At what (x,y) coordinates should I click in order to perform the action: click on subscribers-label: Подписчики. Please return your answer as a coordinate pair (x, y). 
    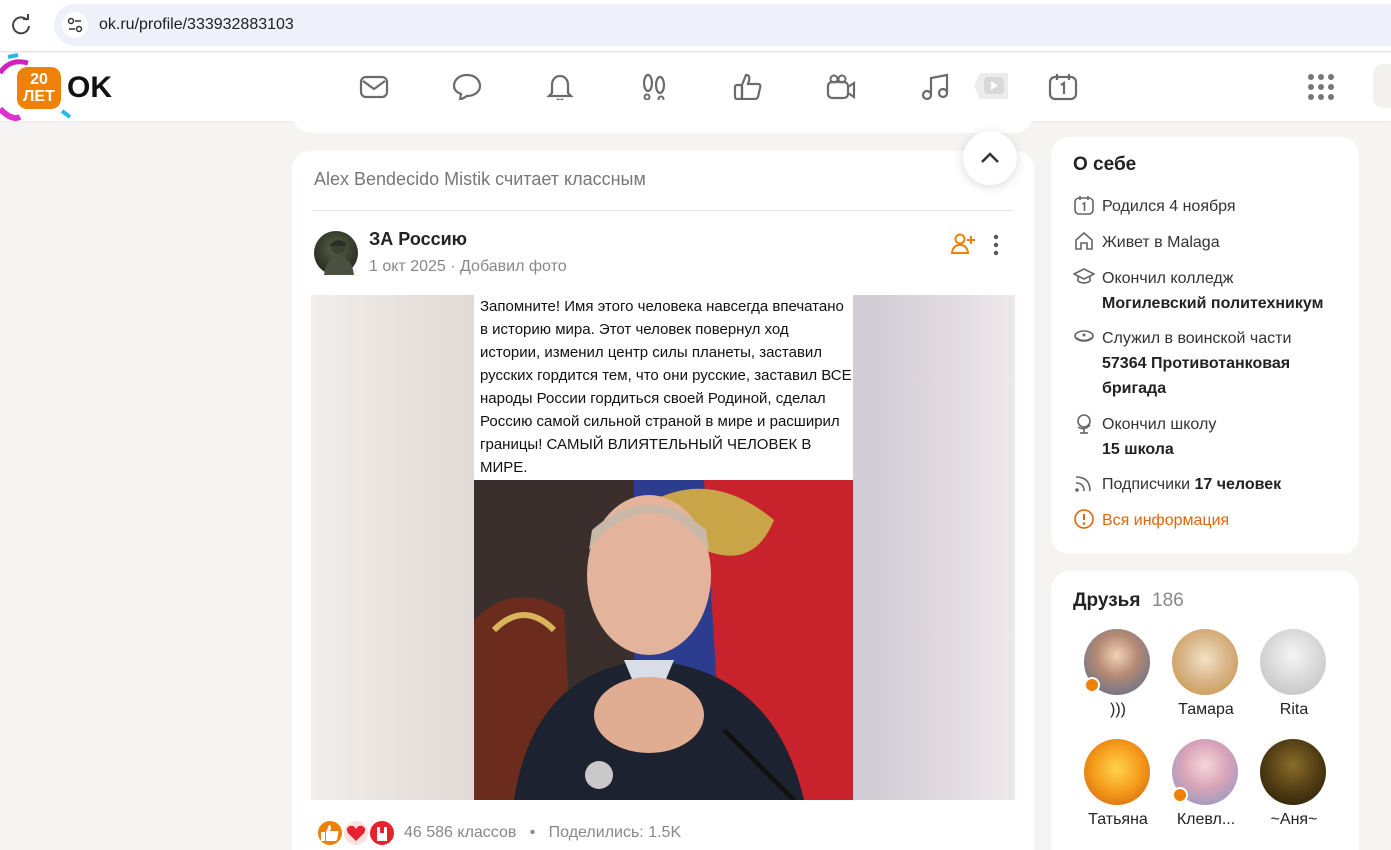
    Looking at the image, I should click on (1146, 484).